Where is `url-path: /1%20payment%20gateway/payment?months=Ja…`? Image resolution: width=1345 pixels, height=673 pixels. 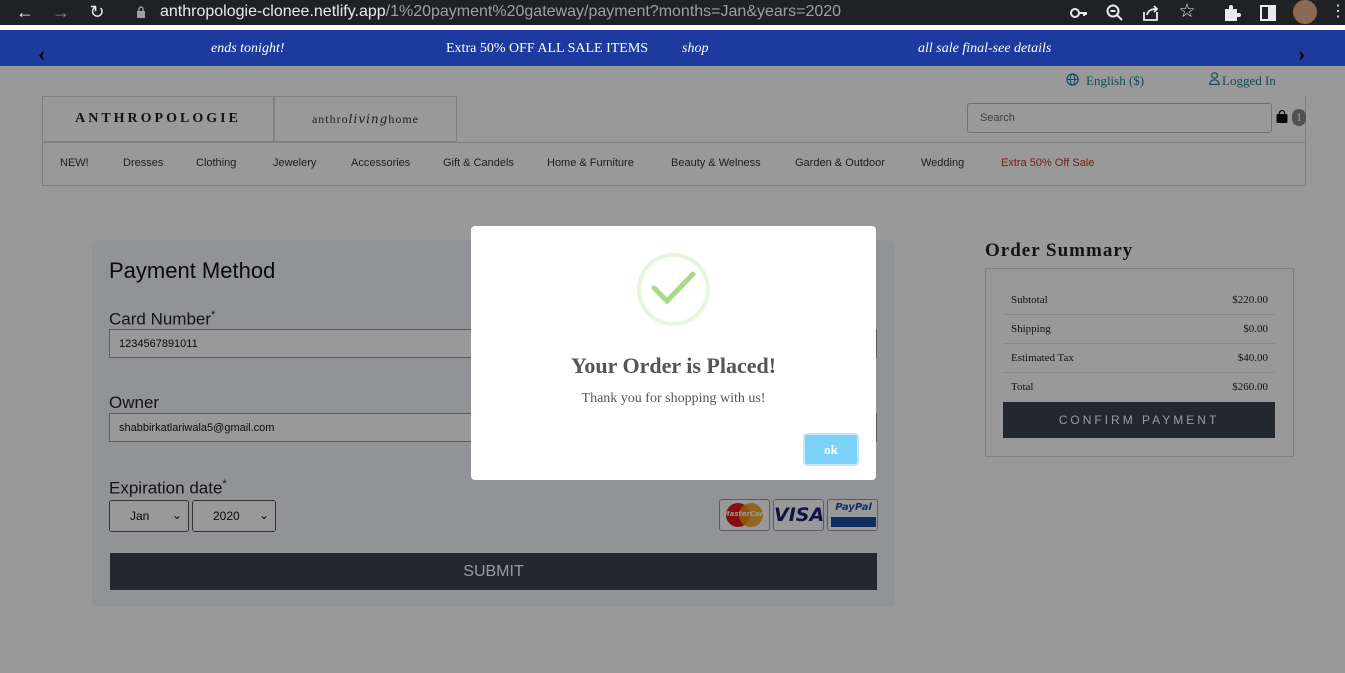
url-path: /1%20payment%20gateway/payment?months=Ja… is located at coordinates (613, 11).